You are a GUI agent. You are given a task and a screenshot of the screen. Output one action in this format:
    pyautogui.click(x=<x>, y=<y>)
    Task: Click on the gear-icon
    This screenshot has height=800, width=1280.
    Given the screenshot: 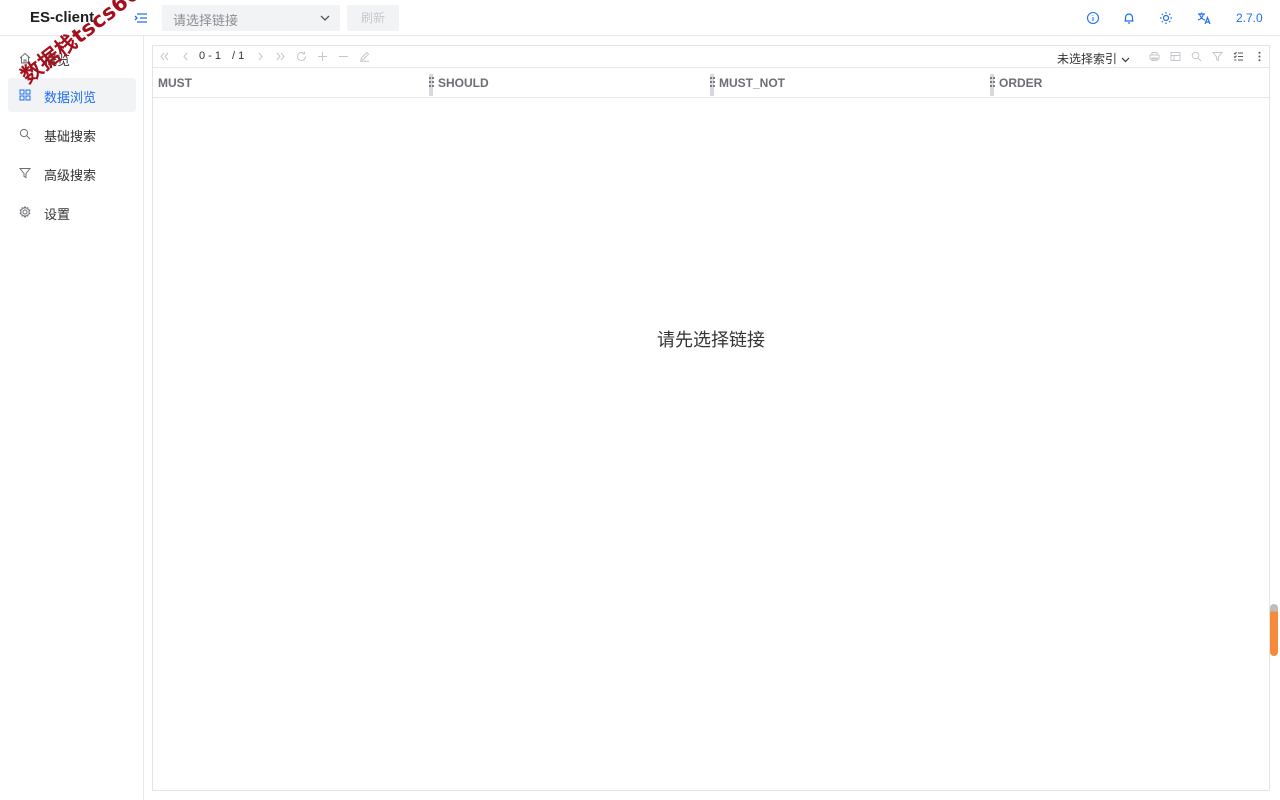 What is the action you would take?
    pyautogui.click(x=25, y=212)
    